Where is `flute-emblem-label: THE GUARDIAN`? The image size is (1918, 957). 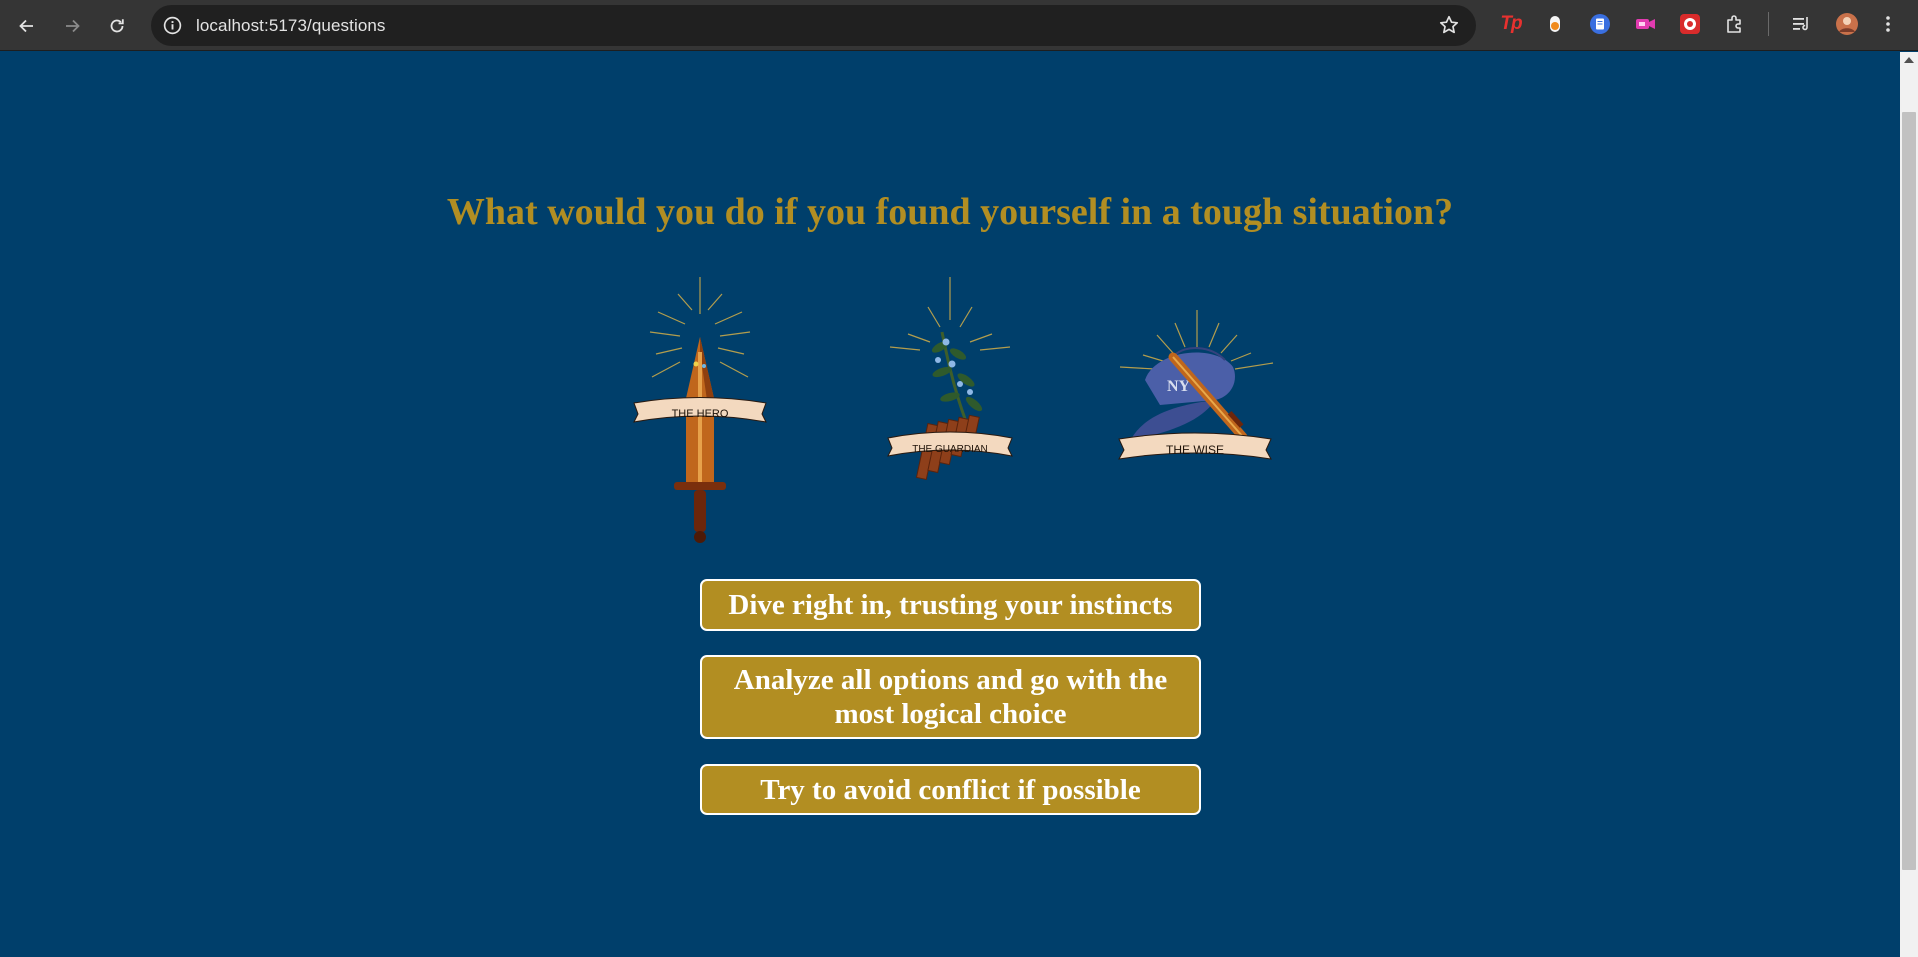 flute-emblem-label: THE GUARDIAN is located at coordinates (950, 449).